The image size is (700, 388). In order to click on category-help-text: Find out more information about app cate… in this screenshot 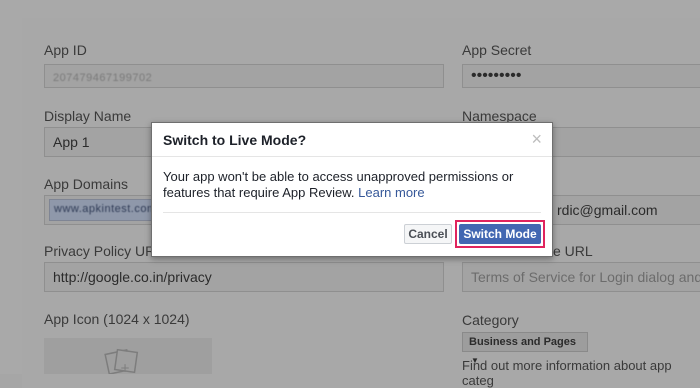, I will do `click(567, 373)`.